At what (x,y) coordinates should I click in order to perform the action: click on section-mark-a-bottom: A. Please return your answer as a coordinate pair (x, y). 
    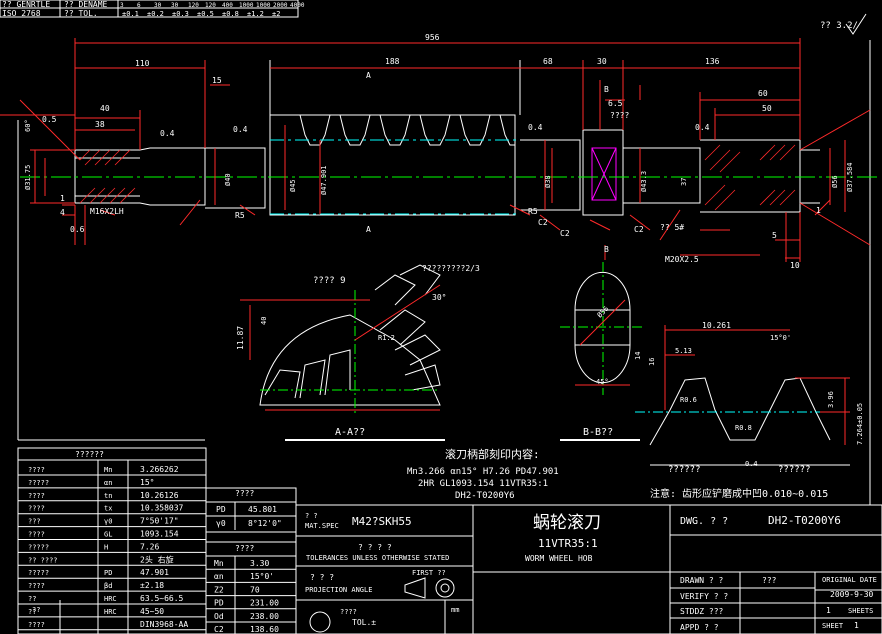
    Looking at the image, I should click on (368, 229).